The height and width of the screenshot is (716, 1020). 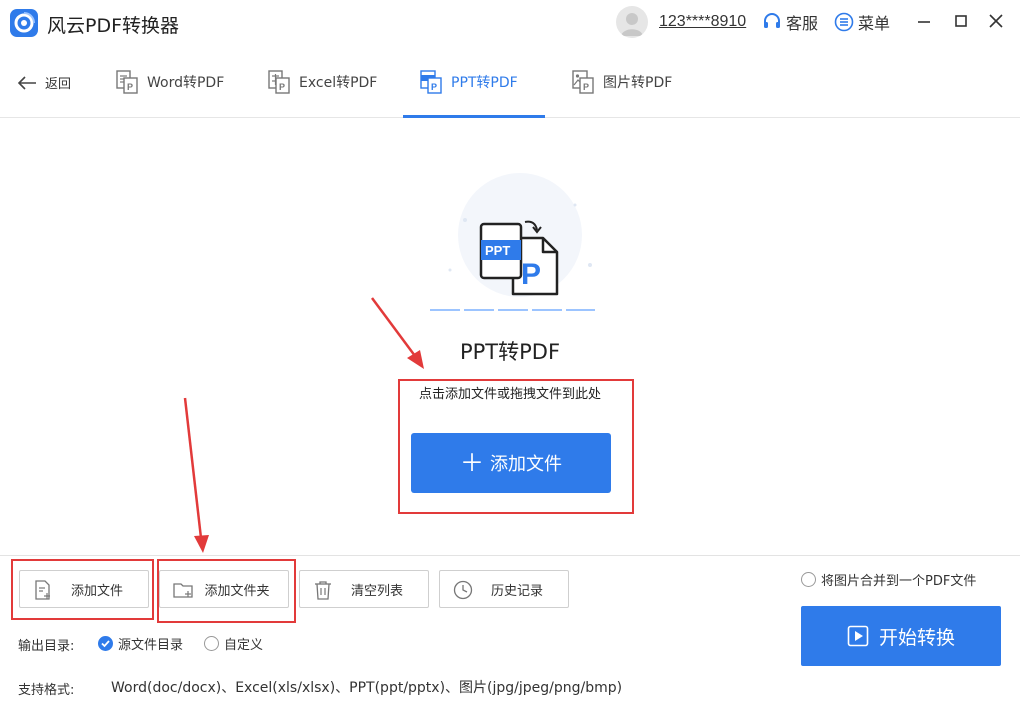 What do you see at coordinates (105, 643) in the screenshot?
I see `radio-checked-icon` at bounding box center [105, 643].